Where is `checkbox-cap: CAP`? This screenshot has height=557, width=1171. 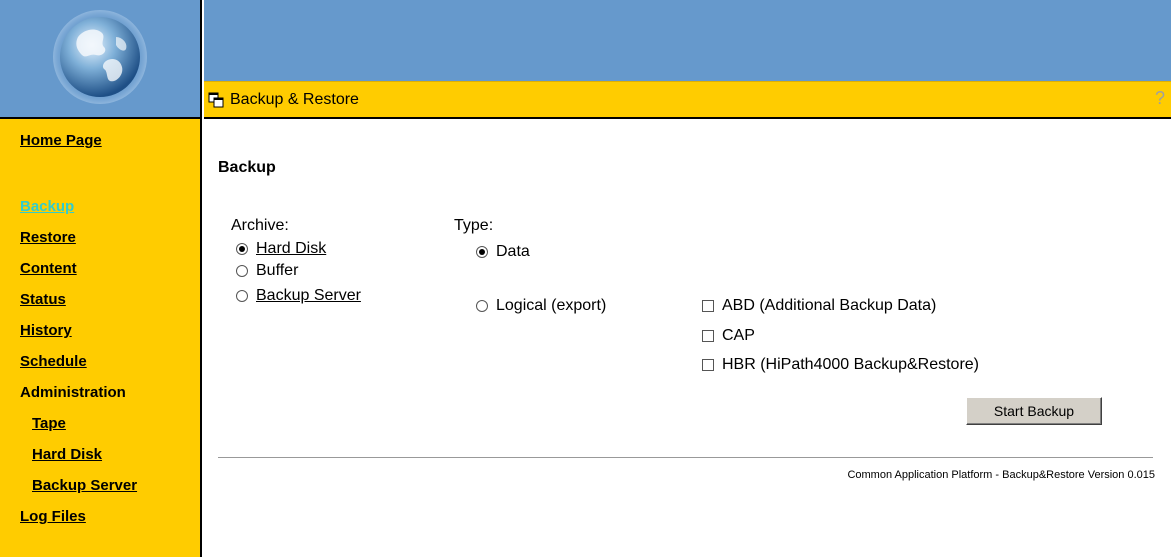
checkbox-cap: CAP is located at coordinates (728, 336).